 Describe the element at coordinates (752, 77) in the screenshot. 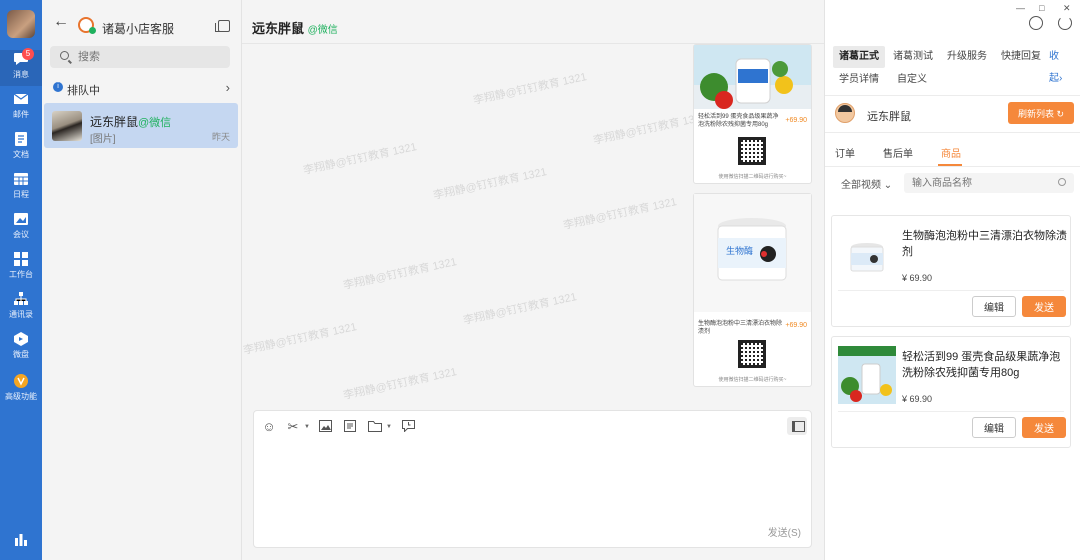

I see `product-image` at that location.